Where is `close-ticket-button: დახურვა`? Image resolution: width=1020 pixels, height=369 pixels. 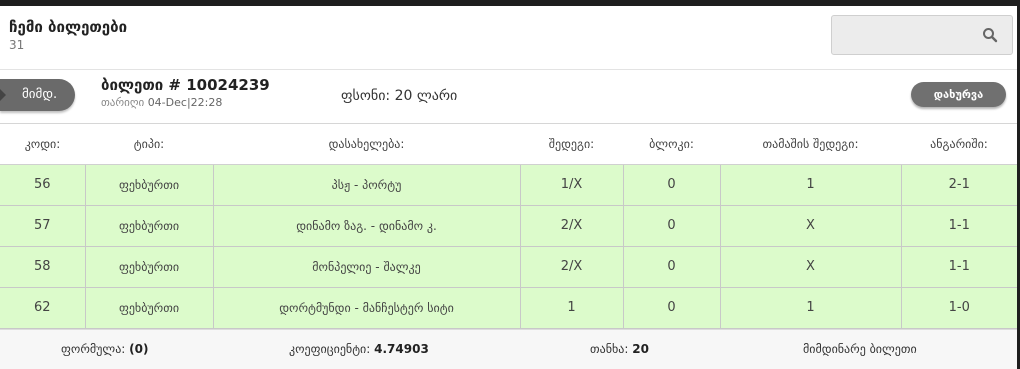 close-ticket-button: დახურვა is located at coordinates (958, 94).